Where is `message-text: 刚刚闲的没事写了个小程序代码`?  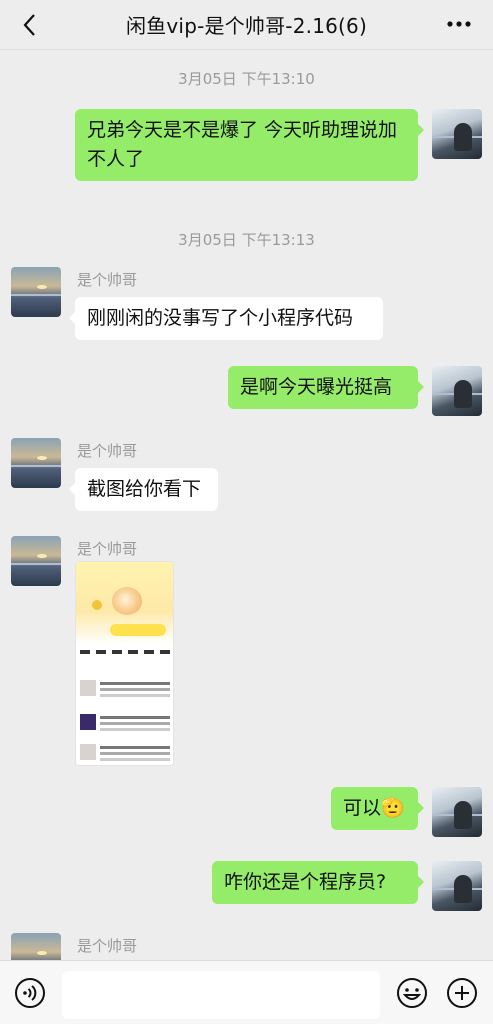 message-text: 刚刚闲的没事写了个小程序代码 is located at coordinates (220, 318).